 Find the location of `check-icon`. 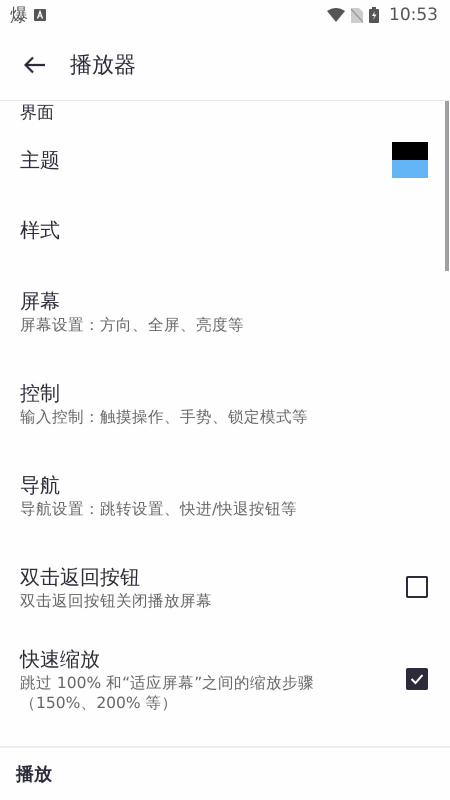

check-icon is located at coordinates (417, 679).